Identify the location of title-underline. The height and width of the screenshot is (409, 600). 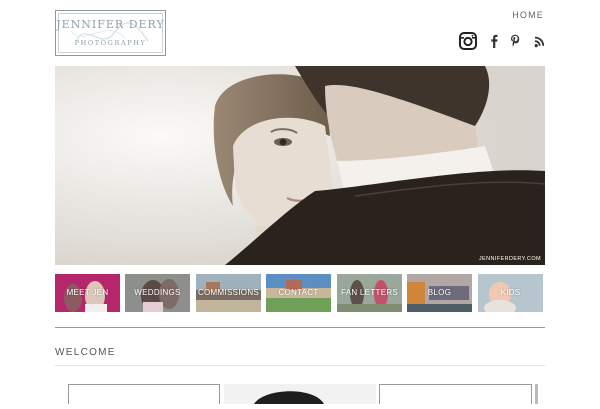
(300, 365).